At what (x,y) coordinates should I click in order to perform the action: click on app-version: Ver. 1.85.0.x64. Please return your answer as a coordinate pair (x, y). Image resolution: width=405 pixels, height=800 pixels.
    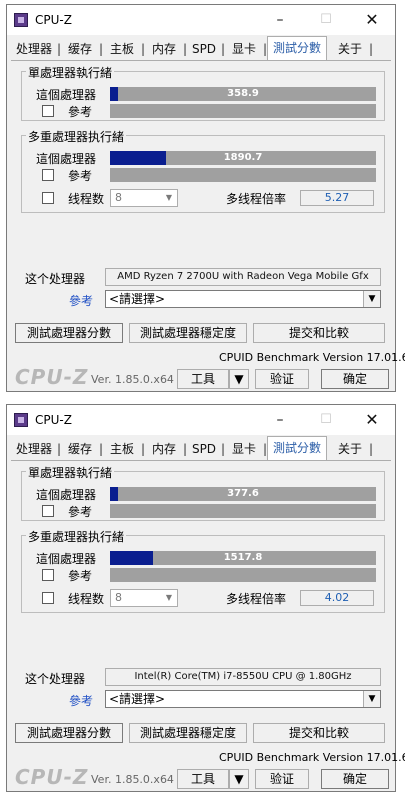
    Looking at the image, I should click on (132, 779).